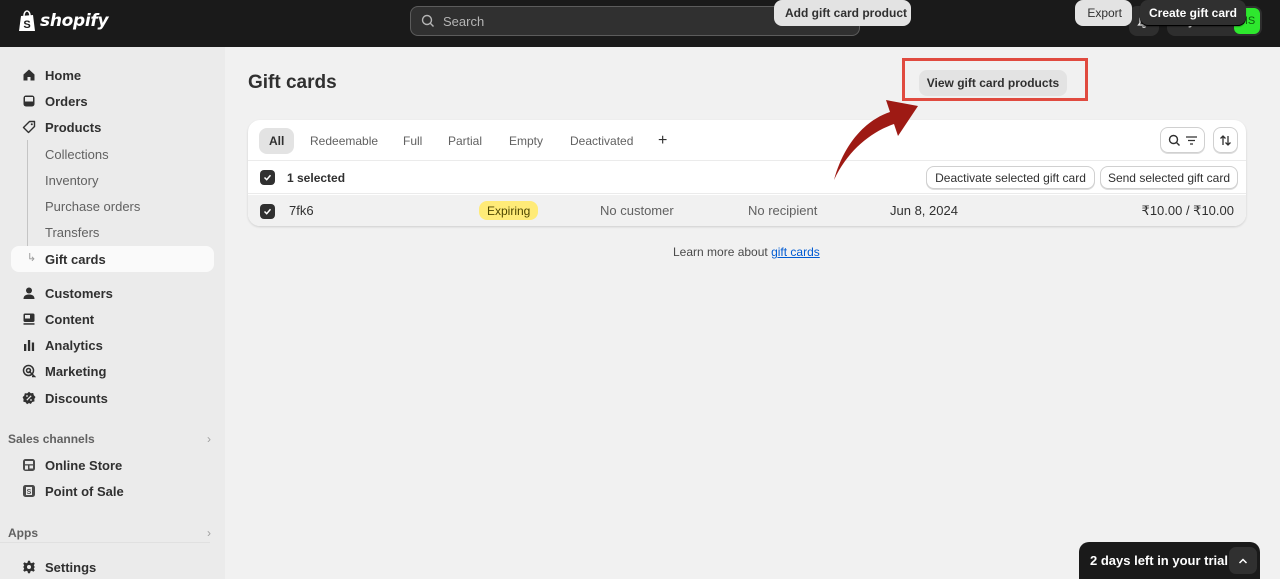 The height and width of the screenshot is (579, 1280). Describe the element at coordinates (77, 154) in the screenshot. I see `sidebar-item-label: Collections` at that location.